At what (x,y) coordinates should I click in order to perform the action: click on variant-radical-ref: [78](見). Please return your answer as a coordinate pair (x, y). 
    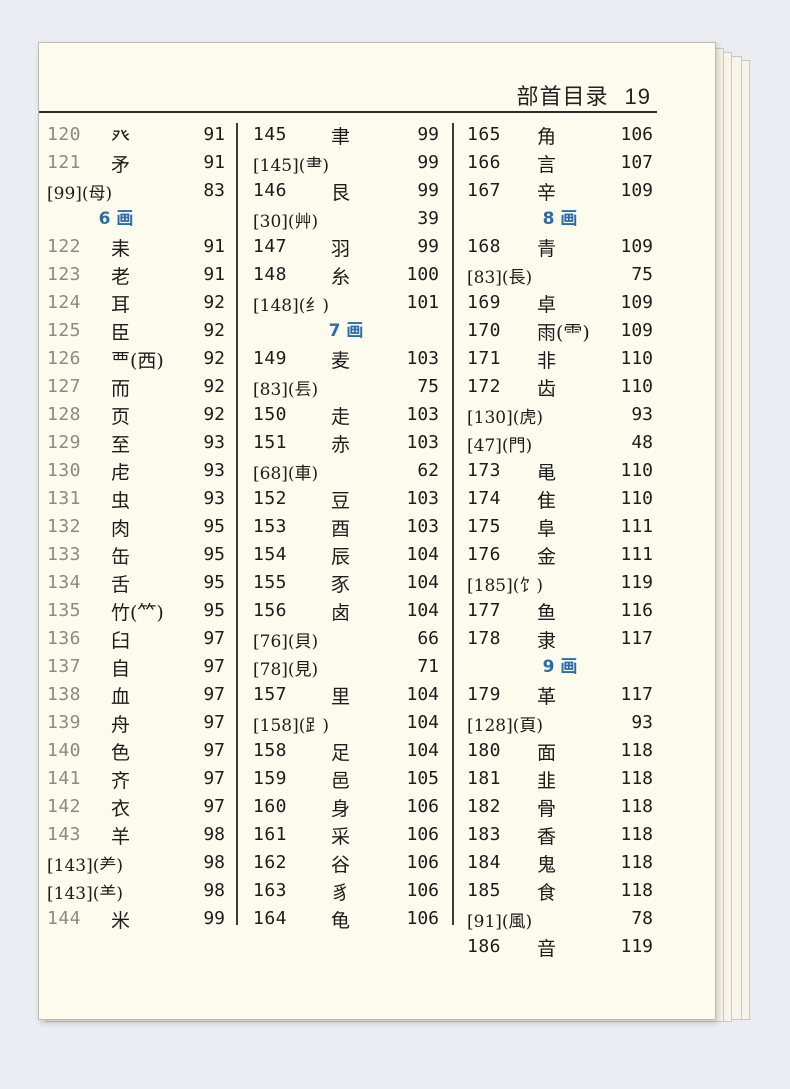
    Looking at the image, I should click on (286, 670).